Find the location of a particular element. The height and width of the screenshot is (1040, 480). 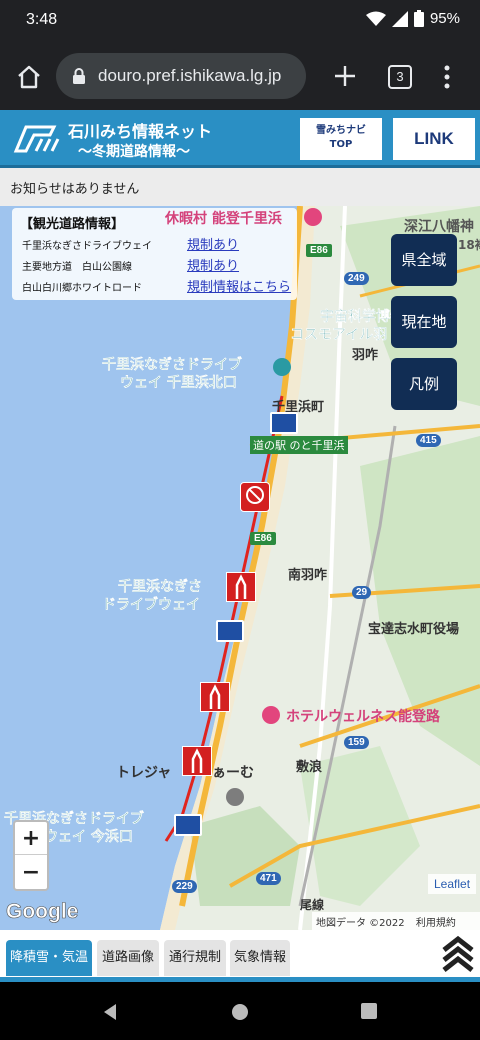

recents-icon is located at coordinates (369, 1011).